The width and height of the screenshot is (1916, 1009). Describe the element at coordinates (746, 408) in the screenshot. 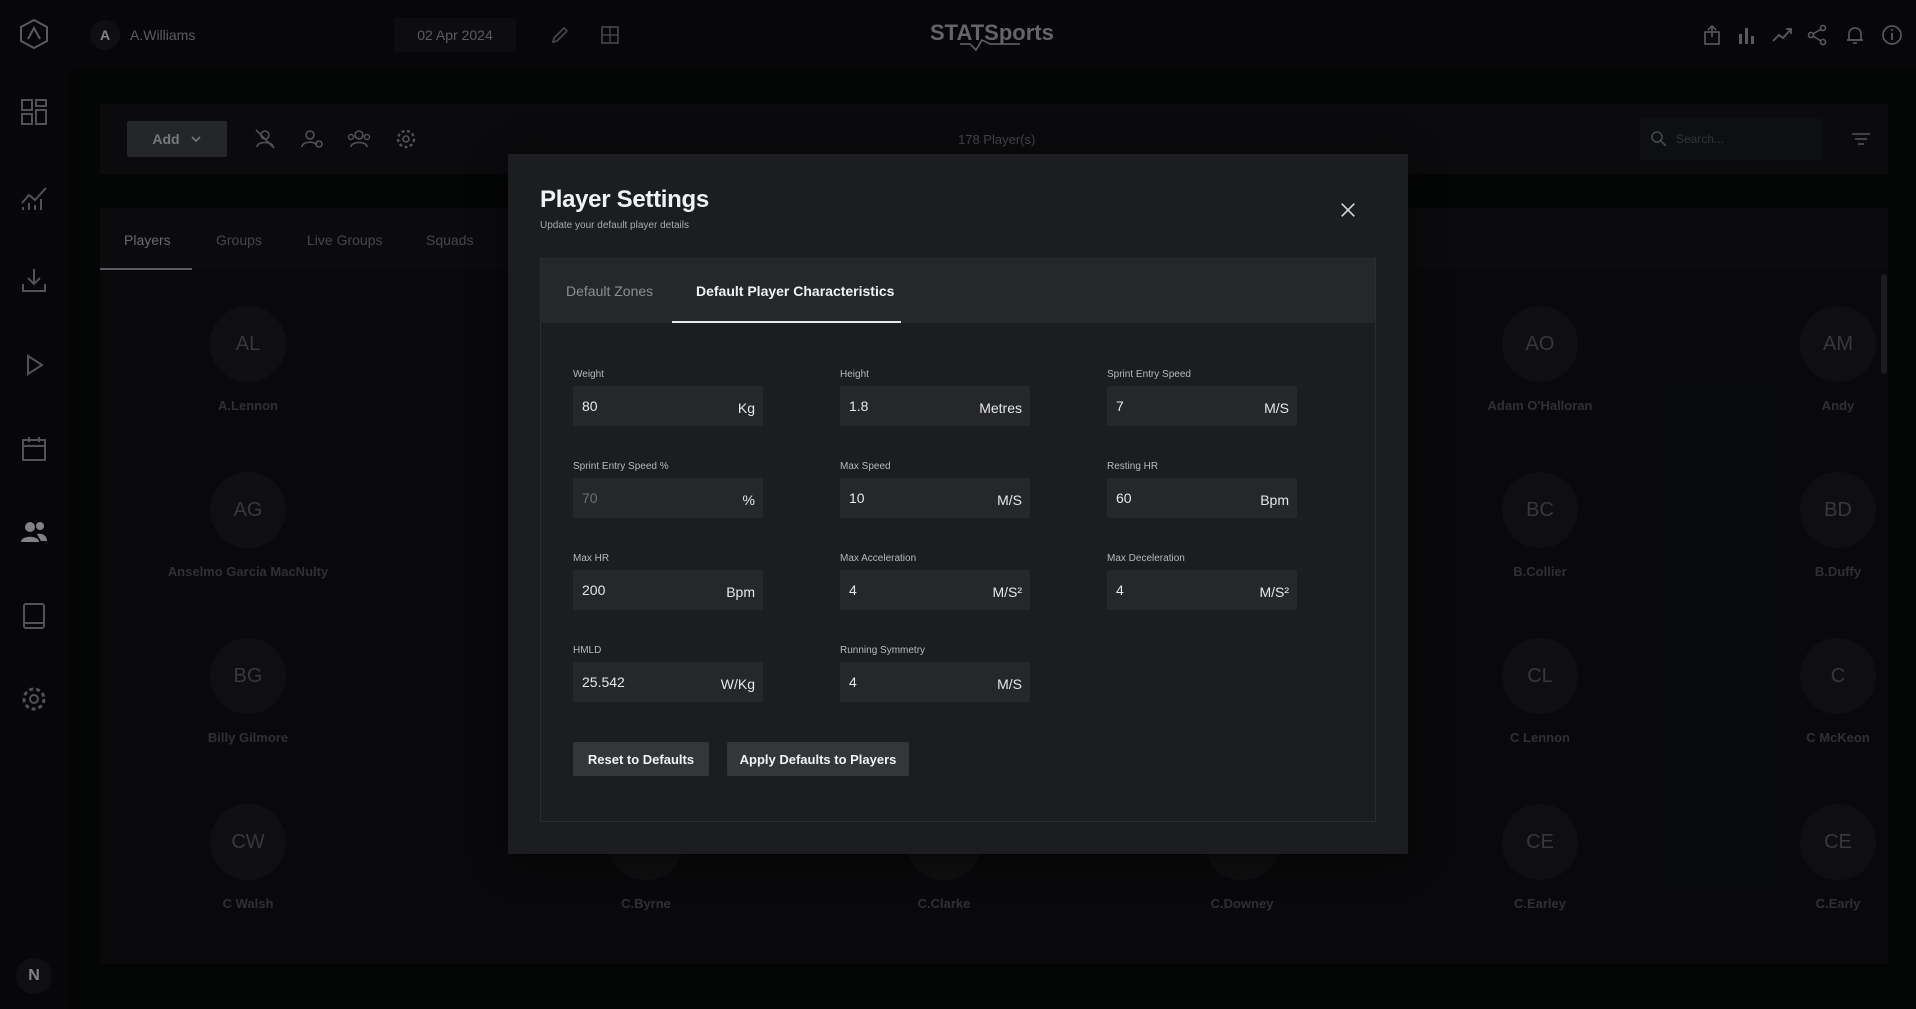

I see `weight-unit: Kg` at that location.